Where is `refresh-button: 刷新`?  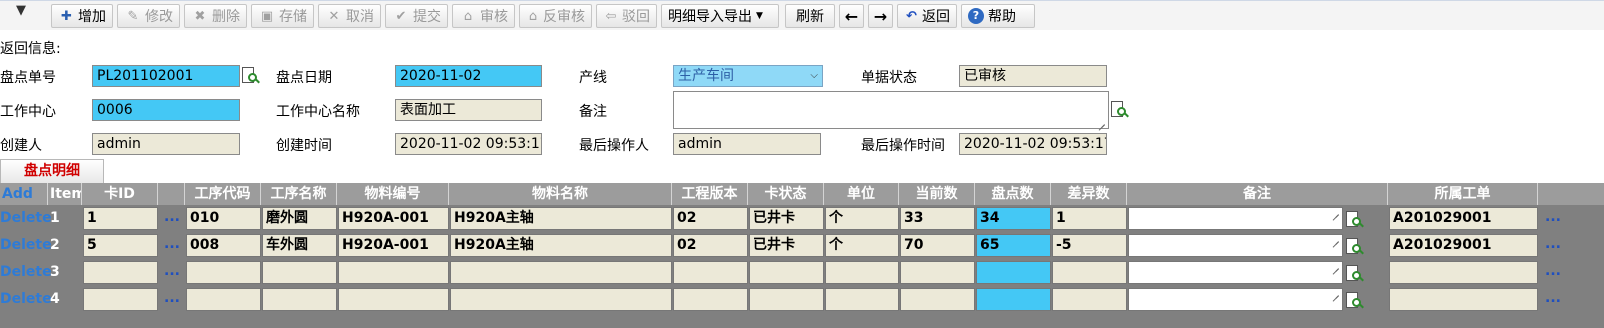 refresh-button: 刷新 is located at coordinates (810, 16).